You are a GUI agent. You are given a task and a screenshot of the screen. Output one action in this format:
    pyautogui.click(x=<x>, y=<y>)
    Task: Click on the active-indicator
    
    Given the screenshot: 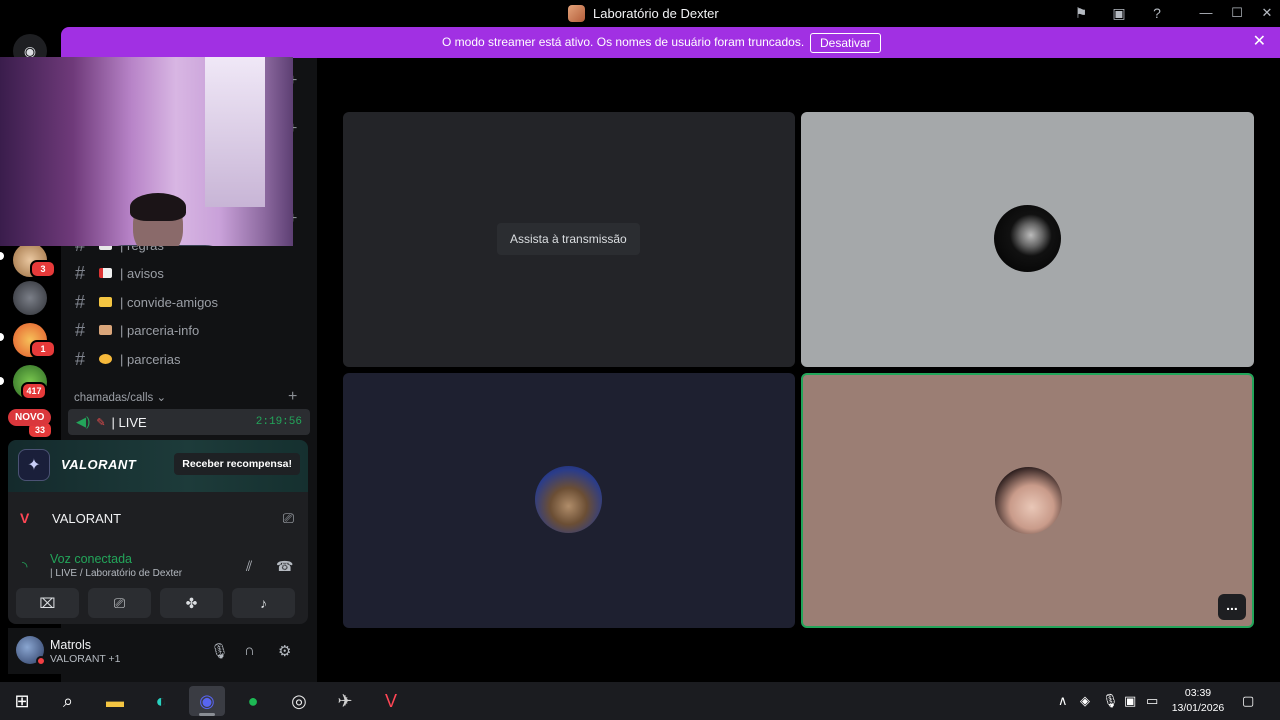 What is the action you would take?
    pyautogui.click(x=207, y=714)
    